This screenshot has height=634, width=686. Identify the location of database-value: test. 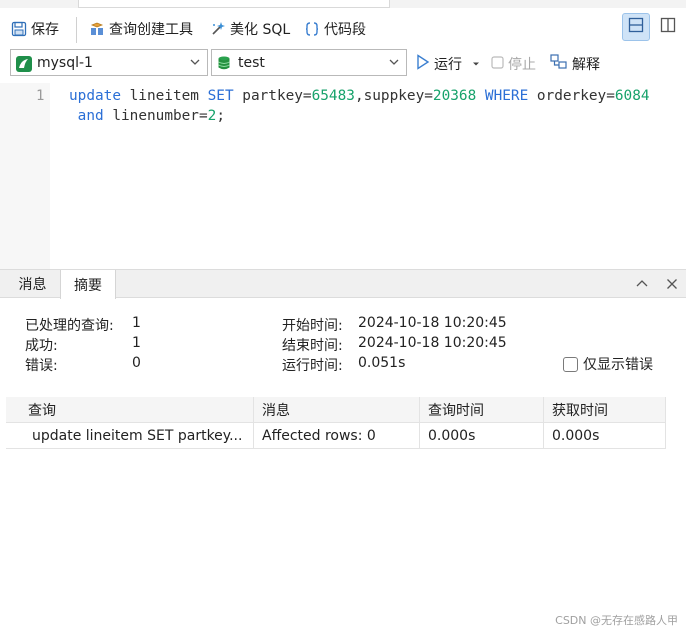
(251, 62).